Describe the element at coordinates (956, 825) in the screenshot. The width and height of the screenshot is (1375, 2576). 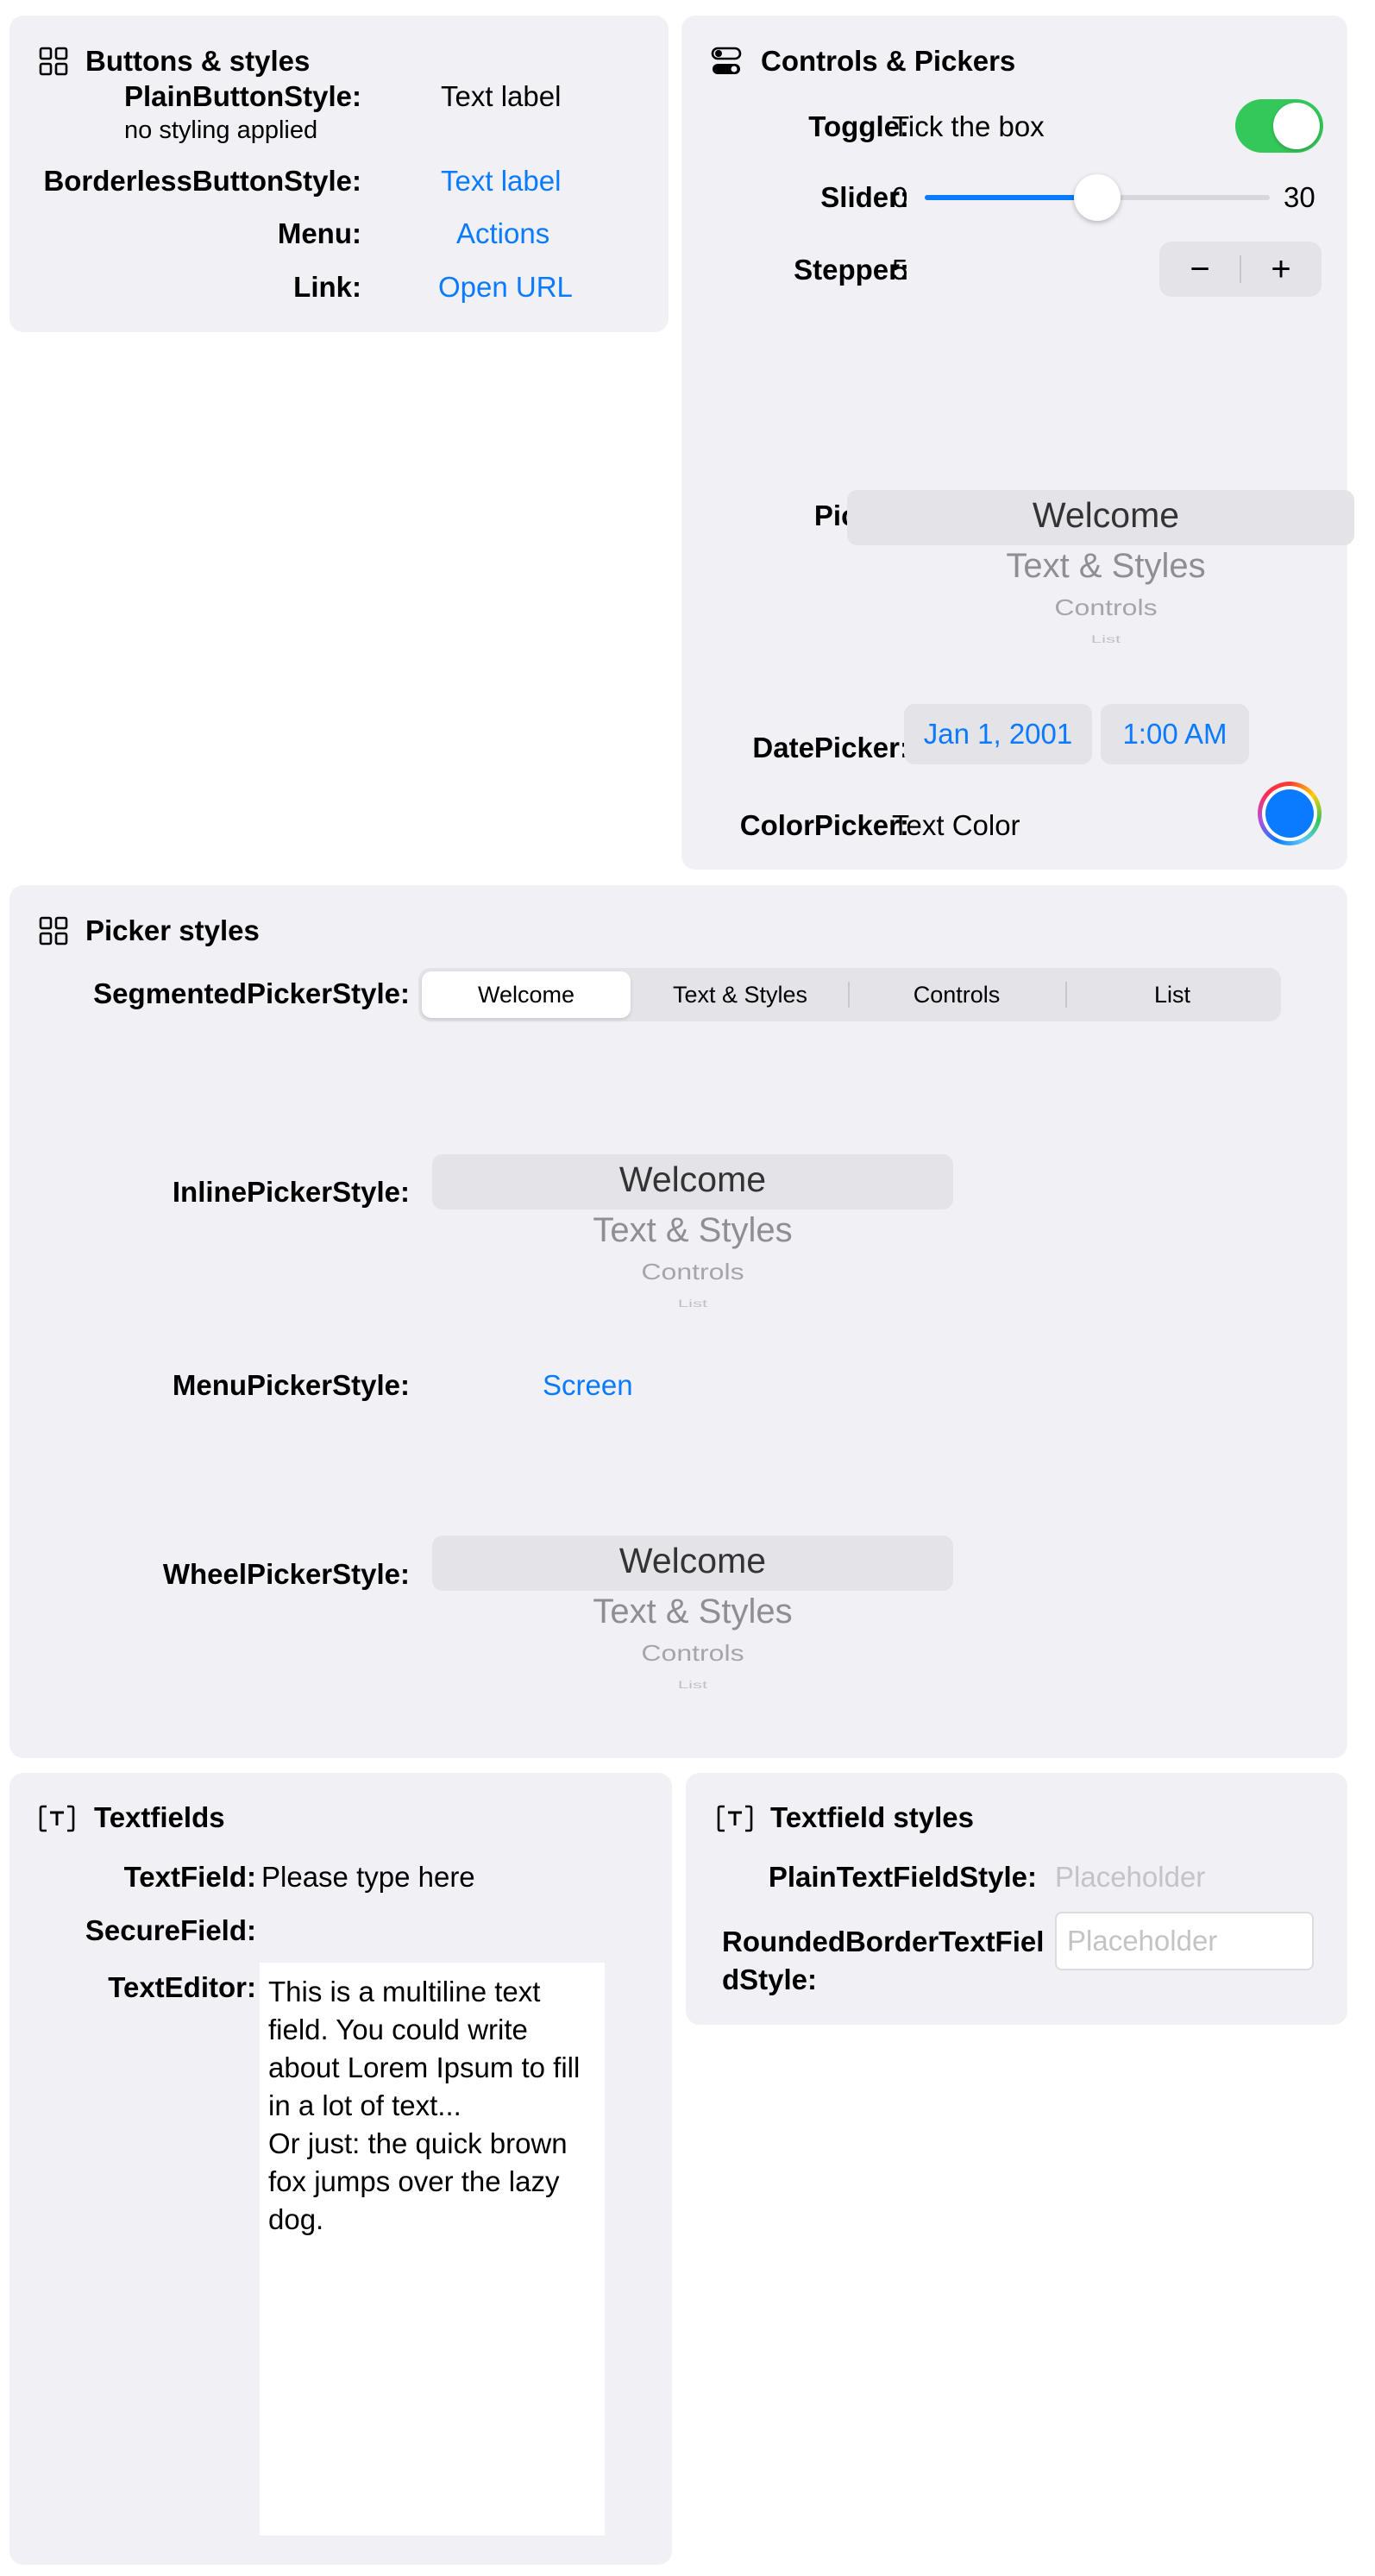
I see `colorpicker-text: Text Color` at that location.